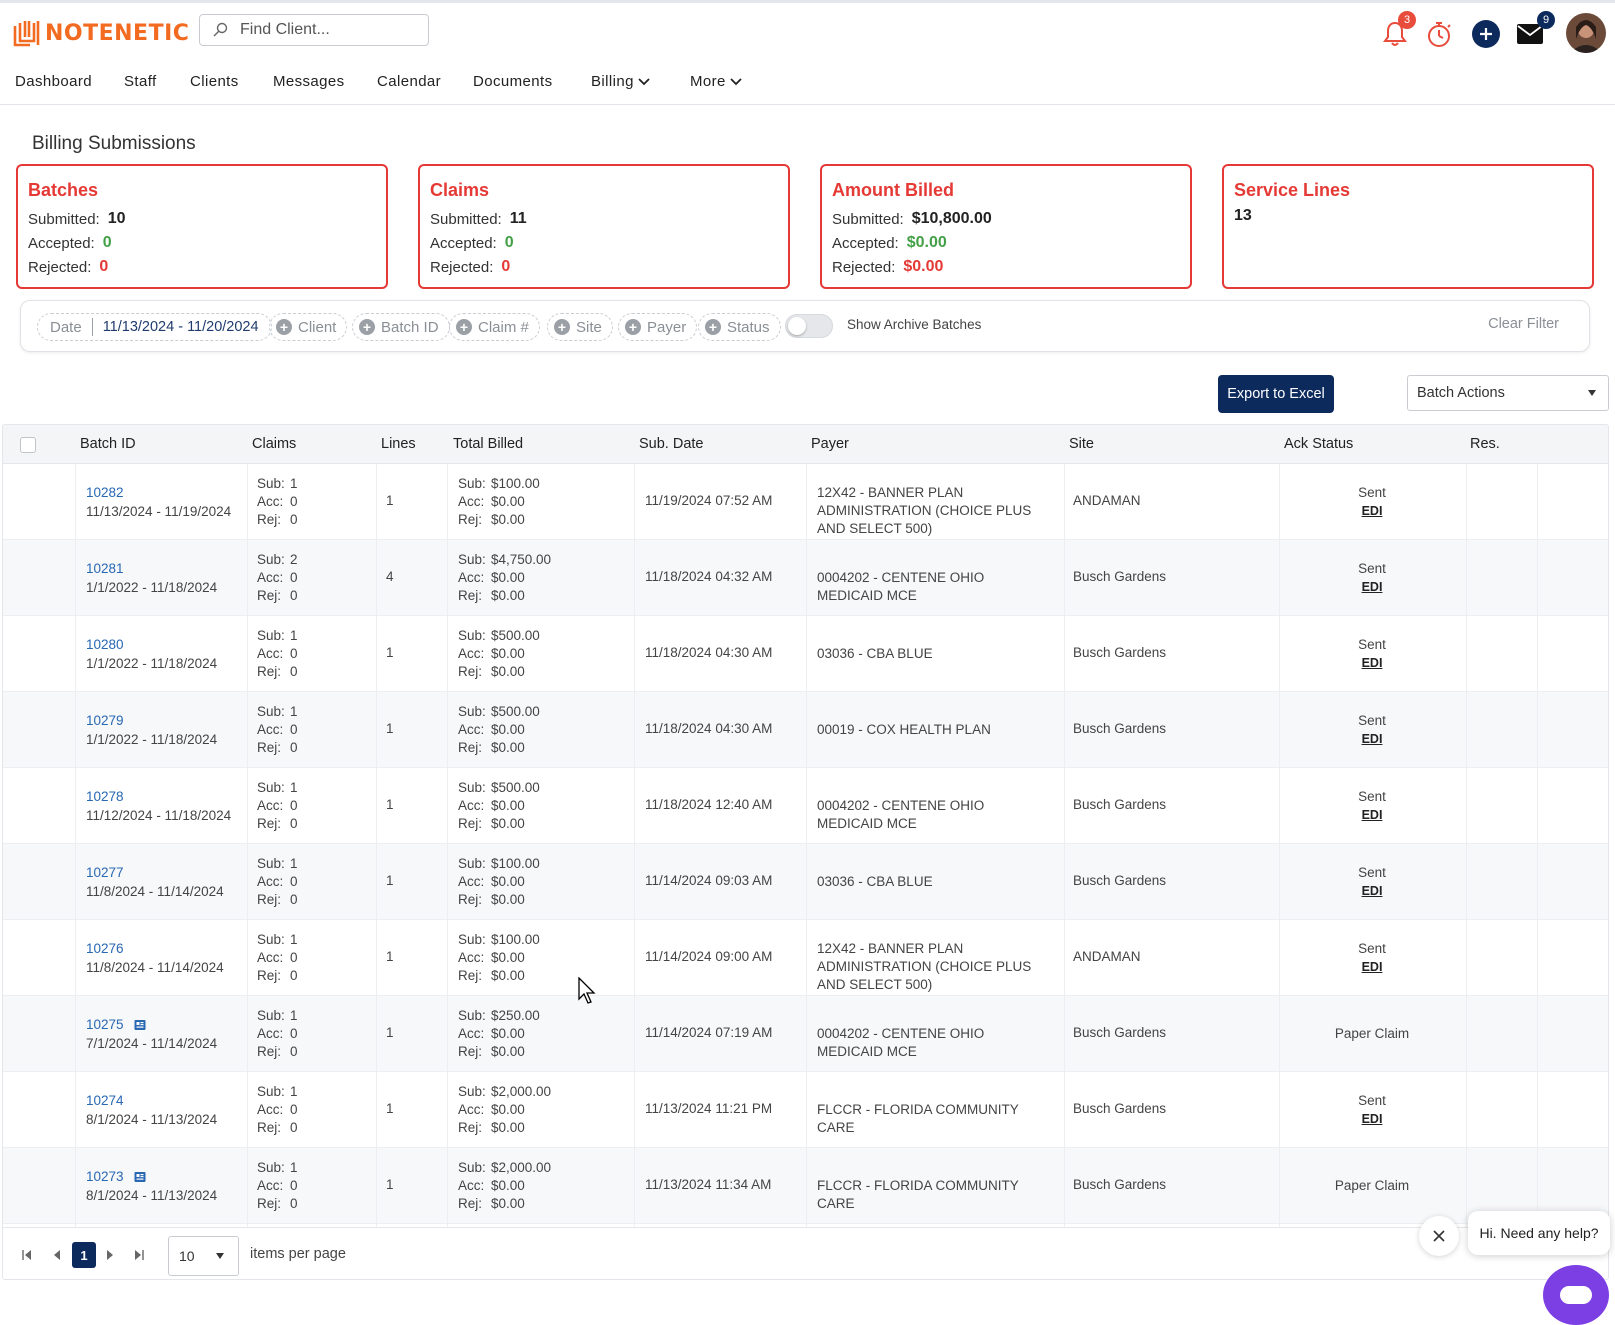 This screenshot has width=1615, height=1325. I want to click on find-client-input, so click(328, 30).